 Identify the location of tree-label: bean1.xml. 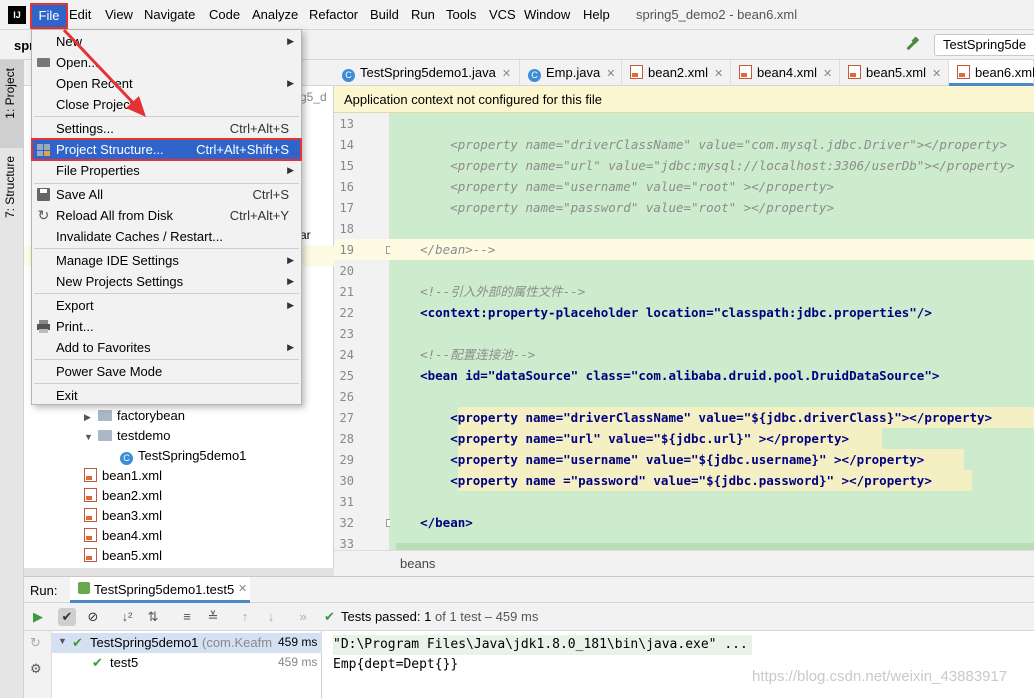
(132, 475).